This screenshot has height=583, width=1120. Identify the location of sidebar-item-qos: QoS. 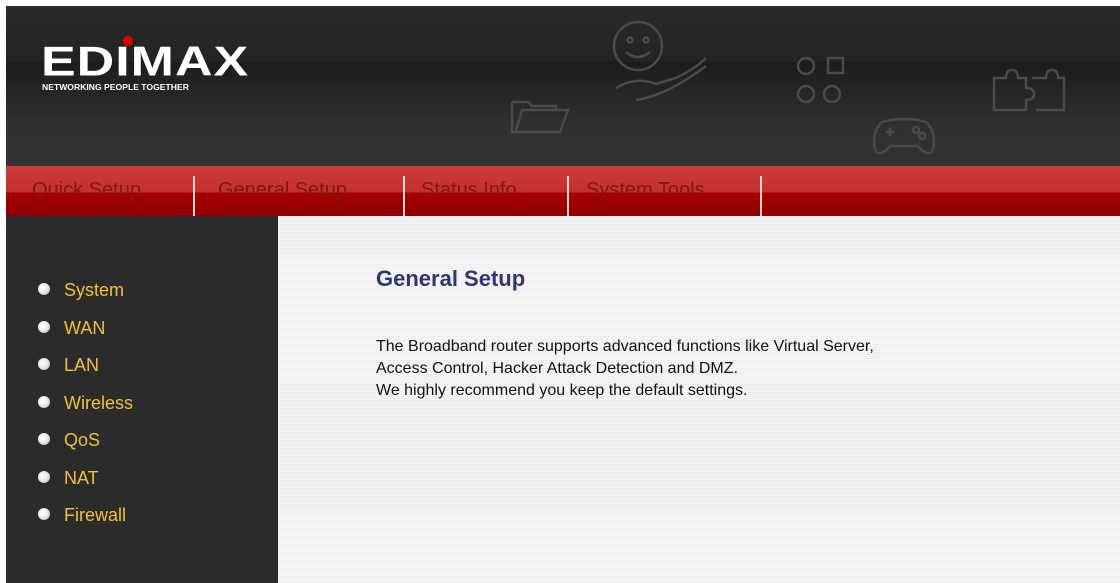
(142, 449).